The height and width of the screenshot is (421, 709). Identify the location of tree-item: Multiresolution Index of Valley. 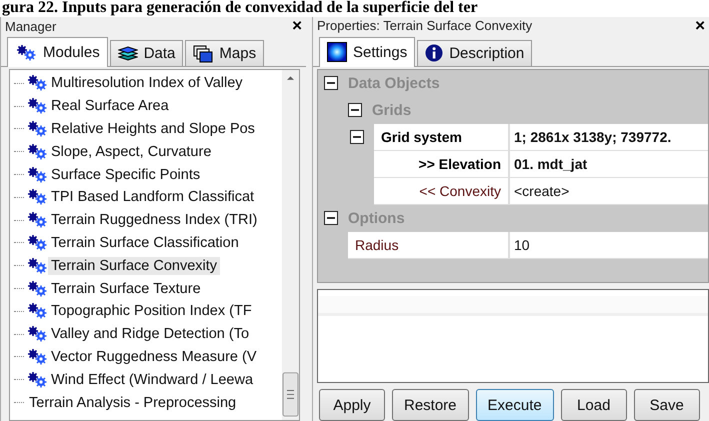
(147, 83).